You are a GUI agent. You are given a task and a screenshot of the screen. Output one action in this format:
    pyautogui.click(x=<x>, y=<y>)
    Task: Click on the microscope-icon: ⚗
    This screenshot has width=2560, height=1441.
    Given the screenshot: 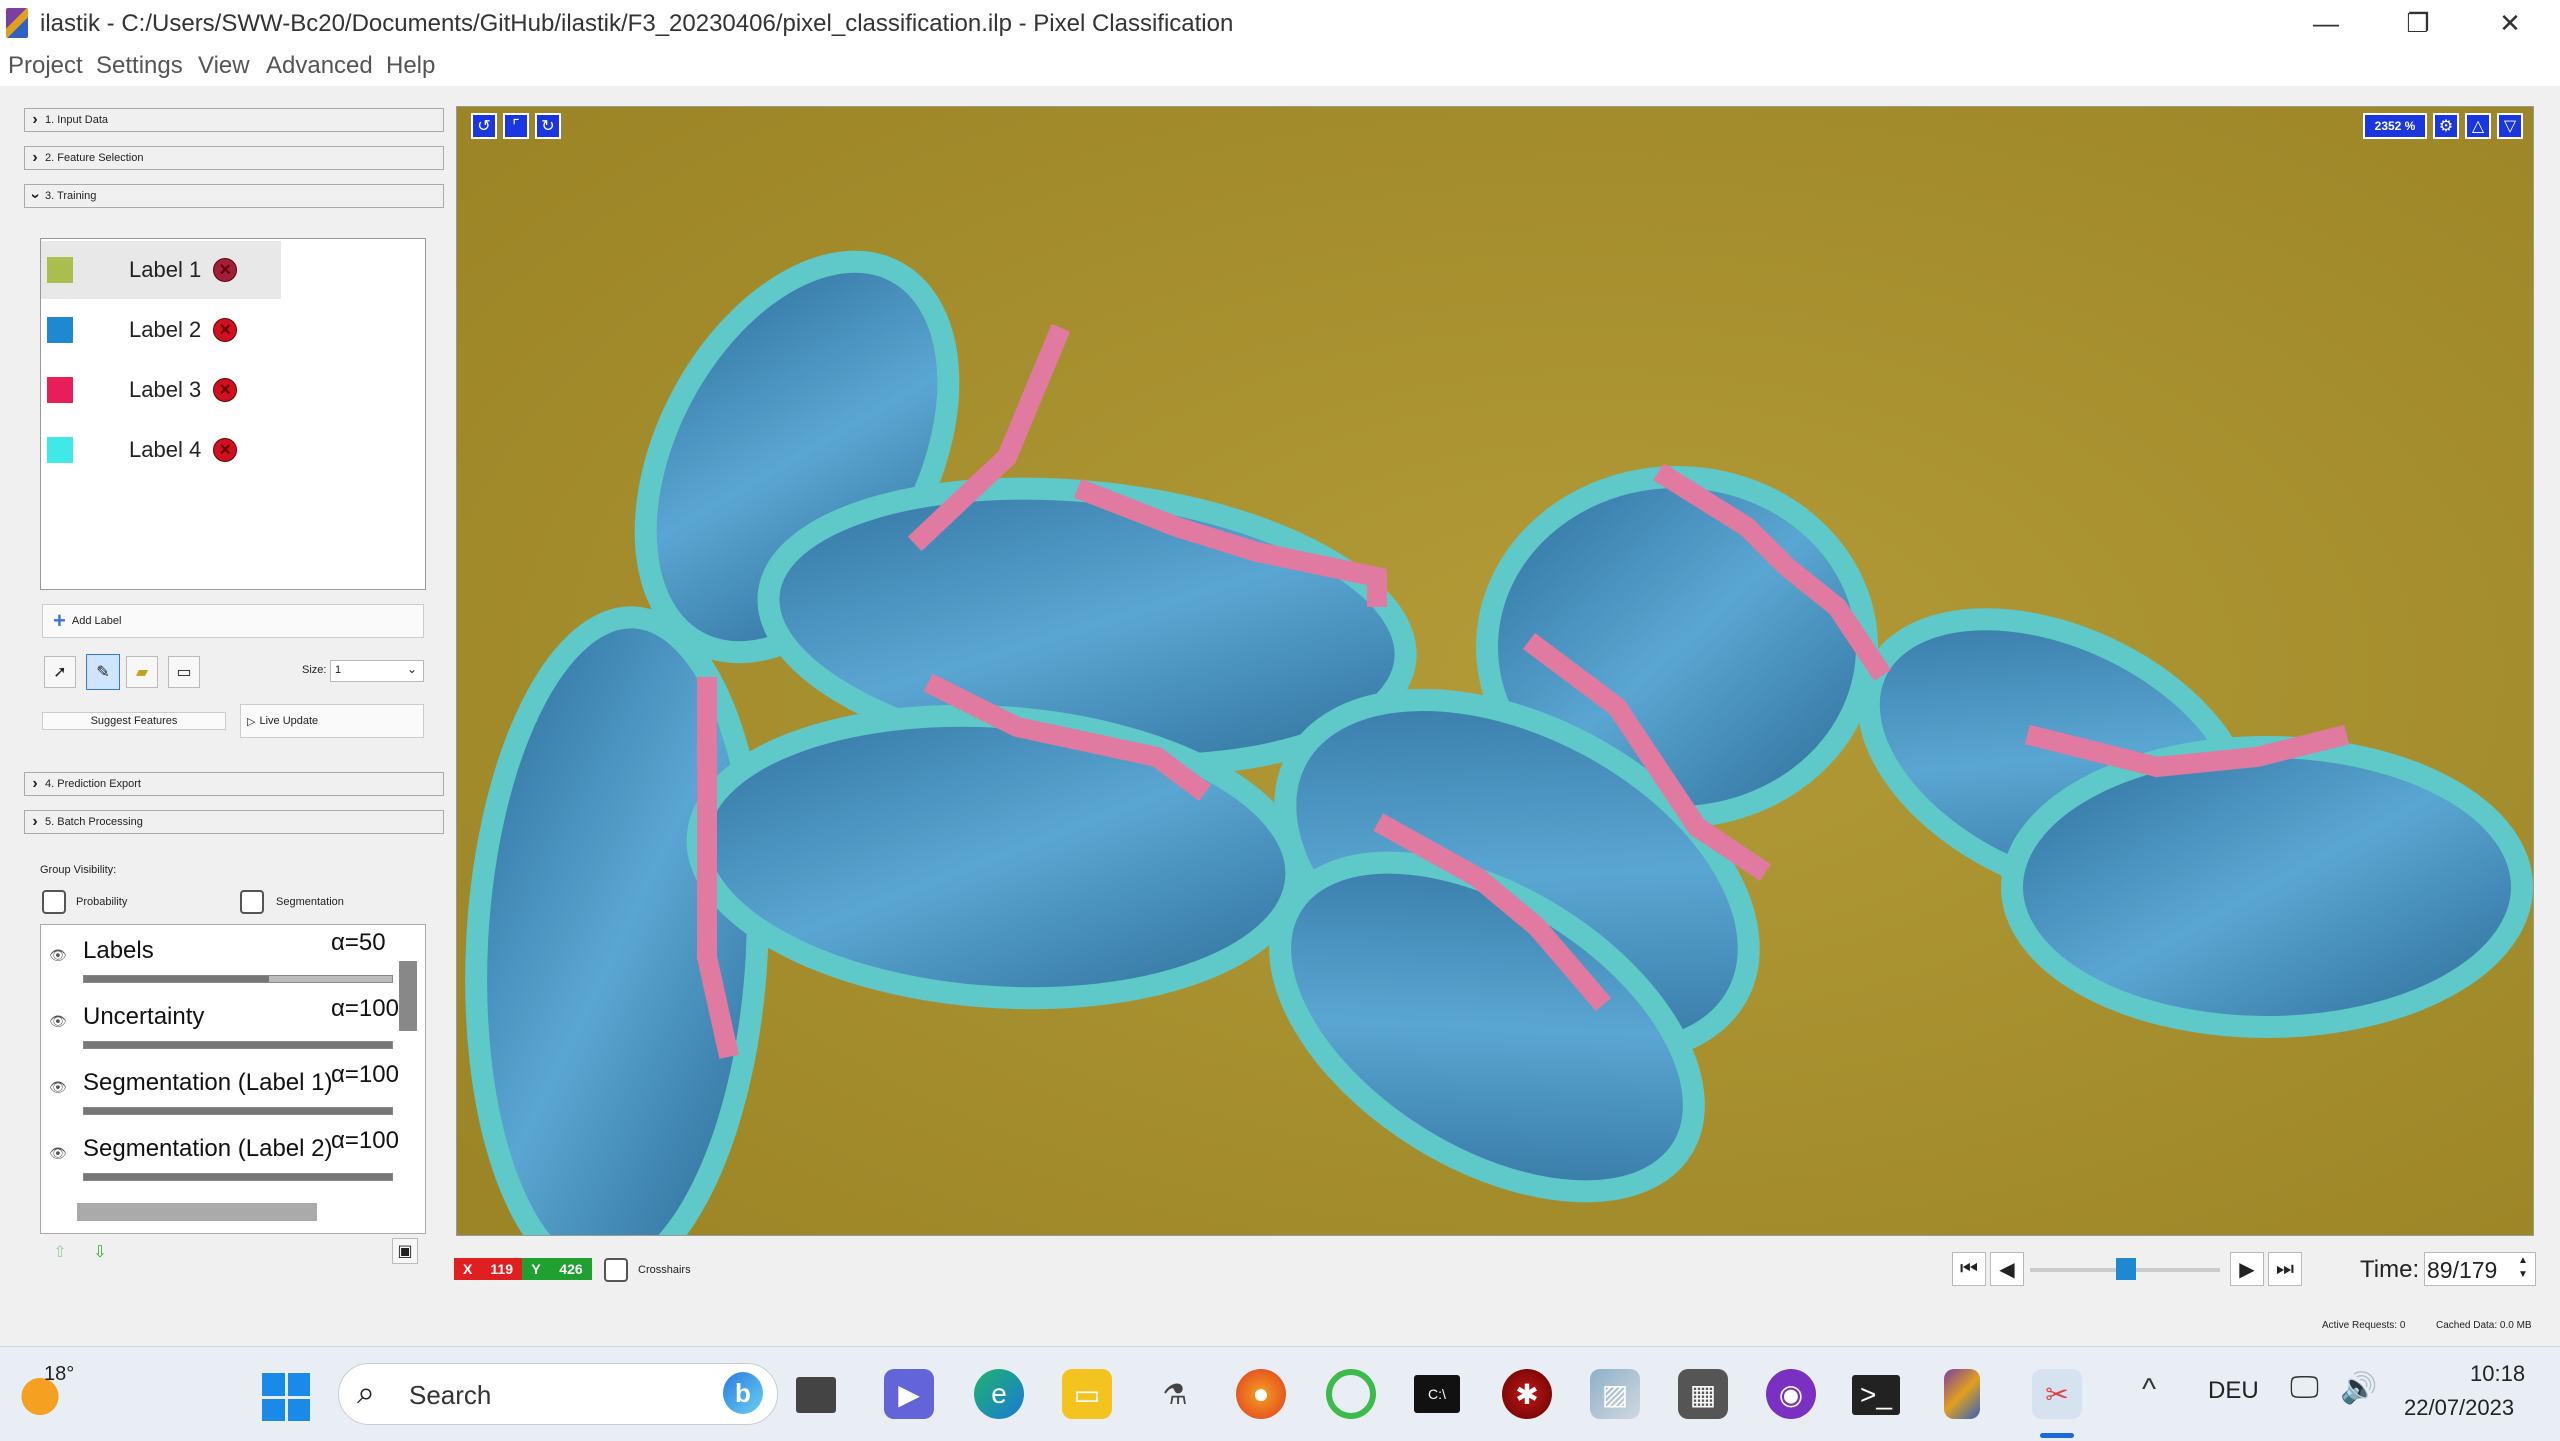 What is the action you would take?
    pyautogui.click(x=1175, y=1394)
    